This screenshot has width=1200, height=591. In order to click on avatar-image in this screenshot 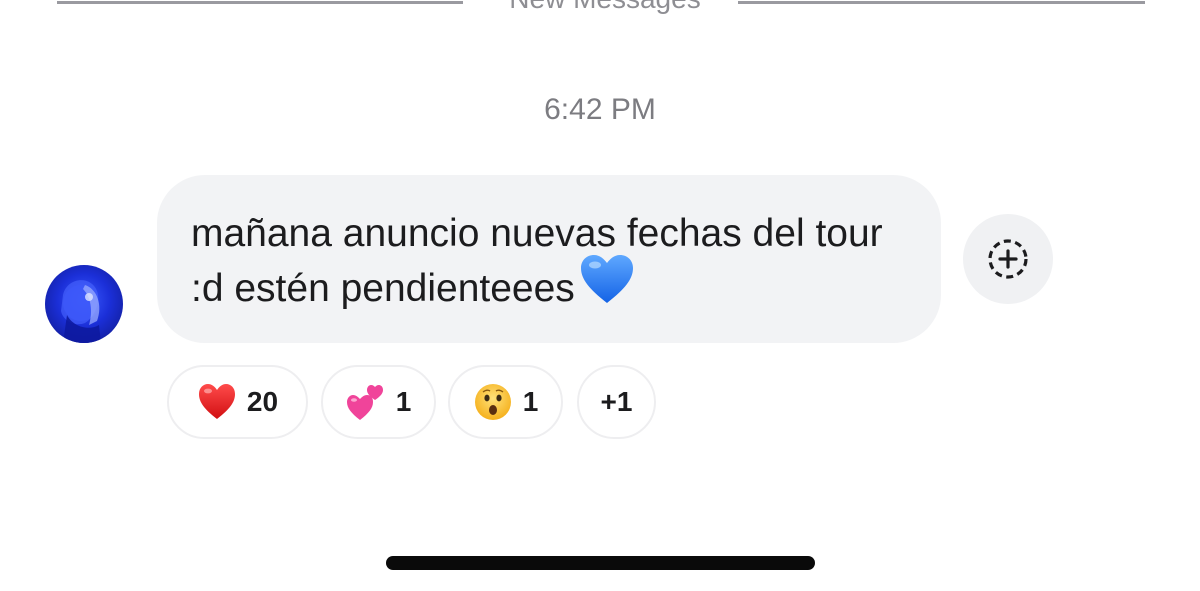, I will do `click(81, 311)`.